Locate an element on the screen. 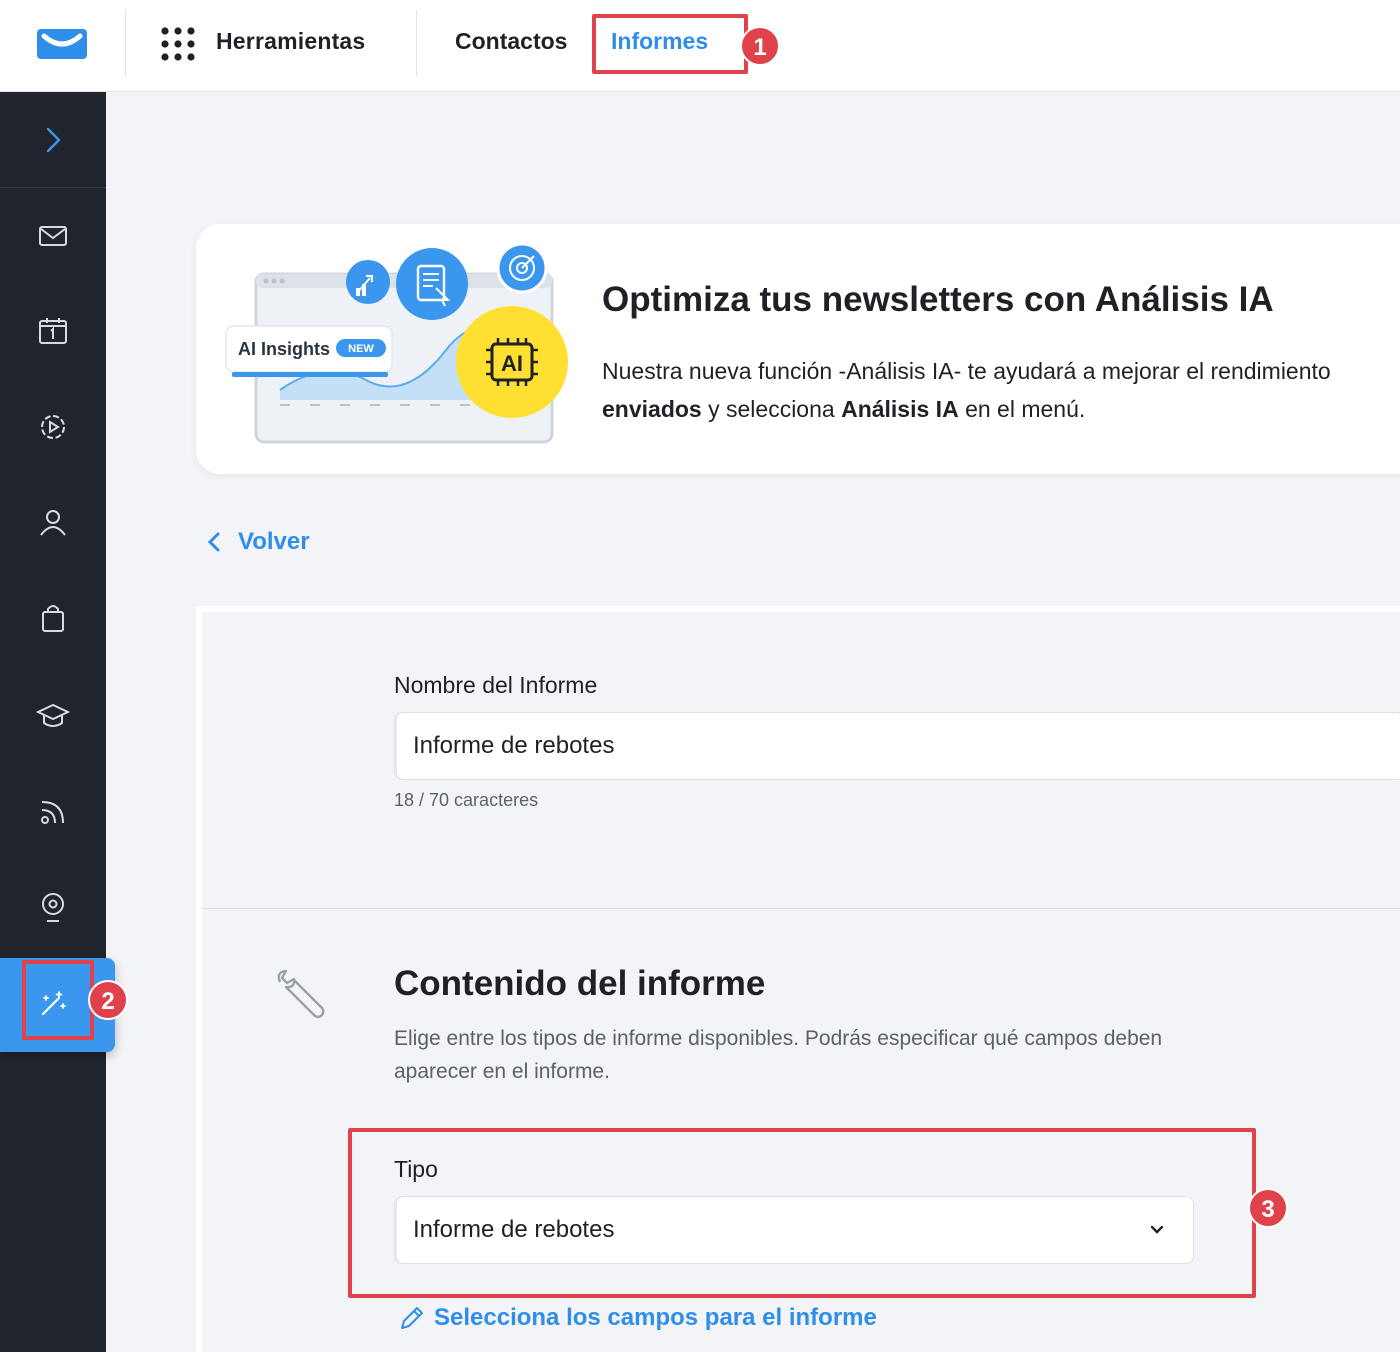 Image resolution: width=1400 pixels, height=1352 pixels. select-fields-link: Selecciona los campos para el informe is located at coordinates (637, 1318).